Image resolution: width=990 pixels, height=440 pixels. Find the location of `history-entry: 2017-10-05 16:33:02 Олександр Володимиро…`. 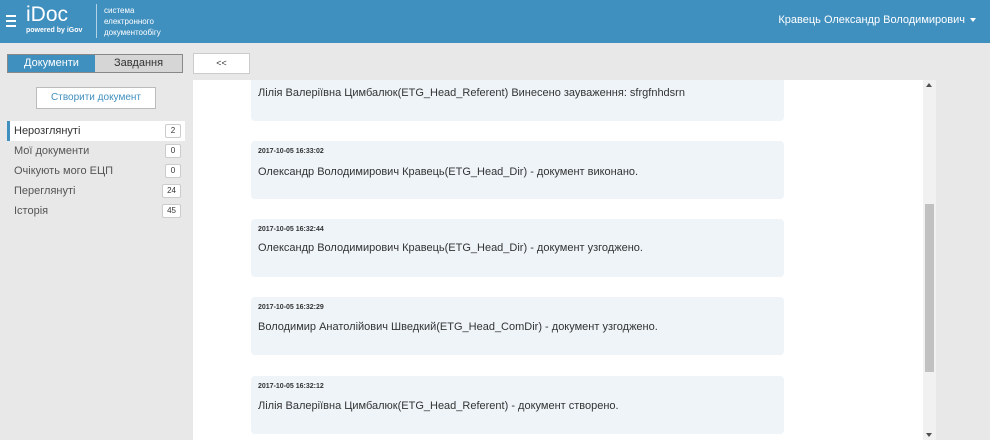

history-entry: 2017-10-05 16:33:02 Олександр Володимиро… is located at coordinates (517, 170).